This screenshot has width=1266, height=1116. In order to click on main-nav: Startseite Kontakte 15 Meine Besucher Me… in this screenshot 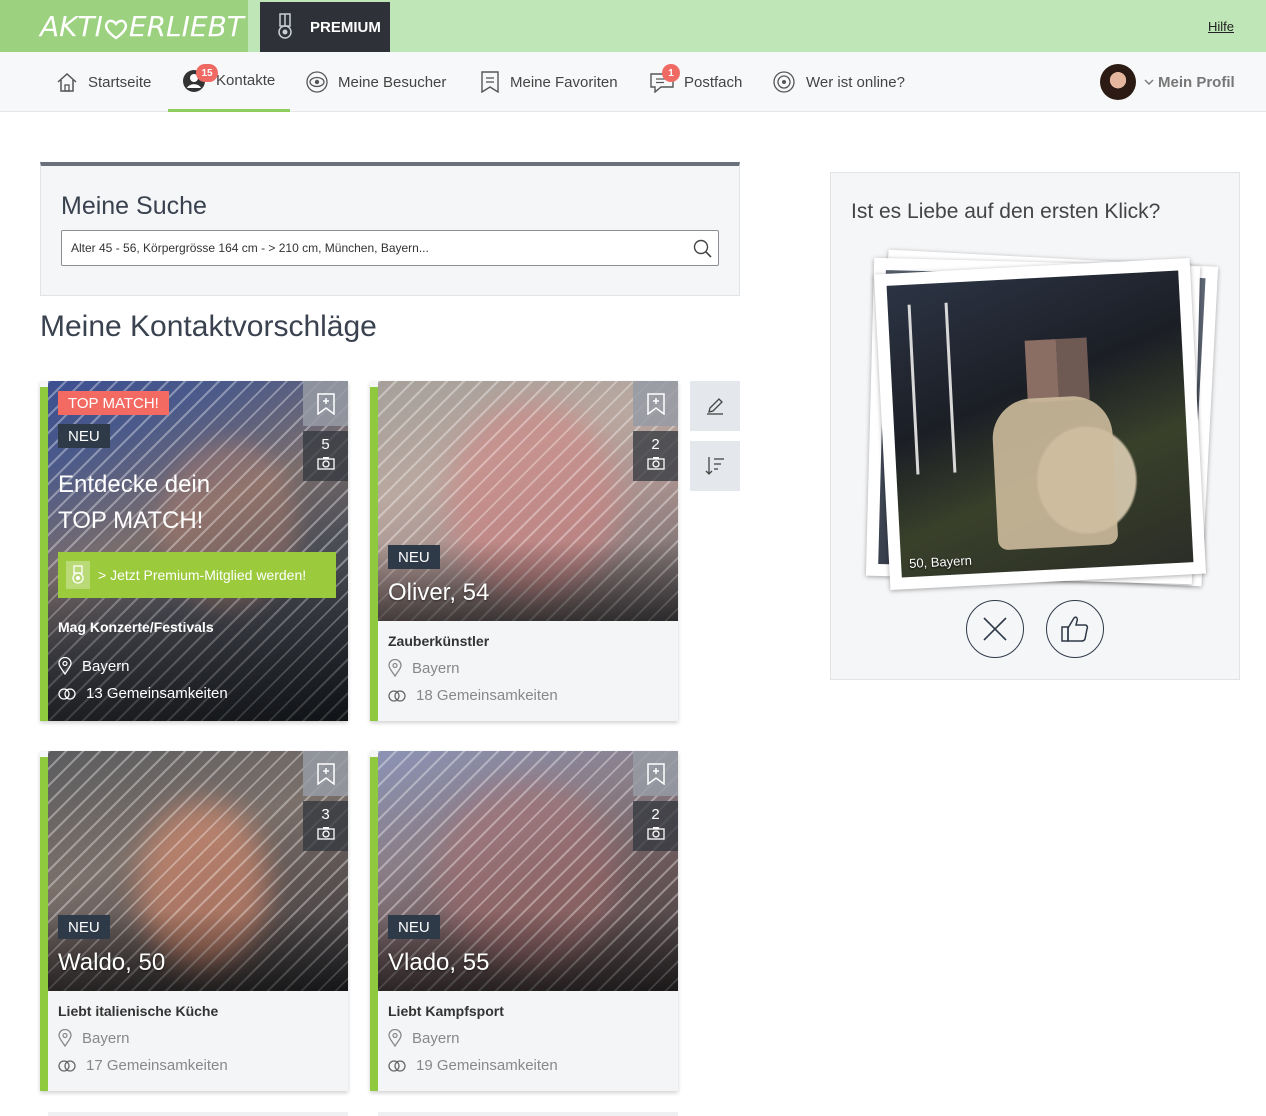, I will do `click(633, 82)`.